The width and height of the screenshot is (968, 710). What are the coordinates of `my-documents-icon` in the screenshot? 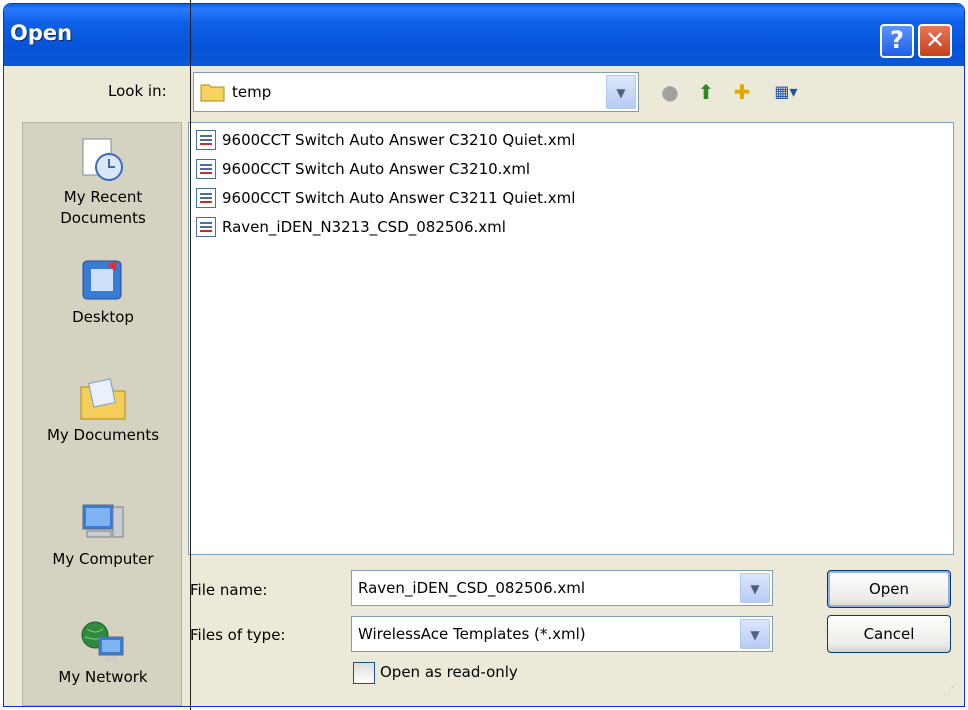 It's located at (103, 399).